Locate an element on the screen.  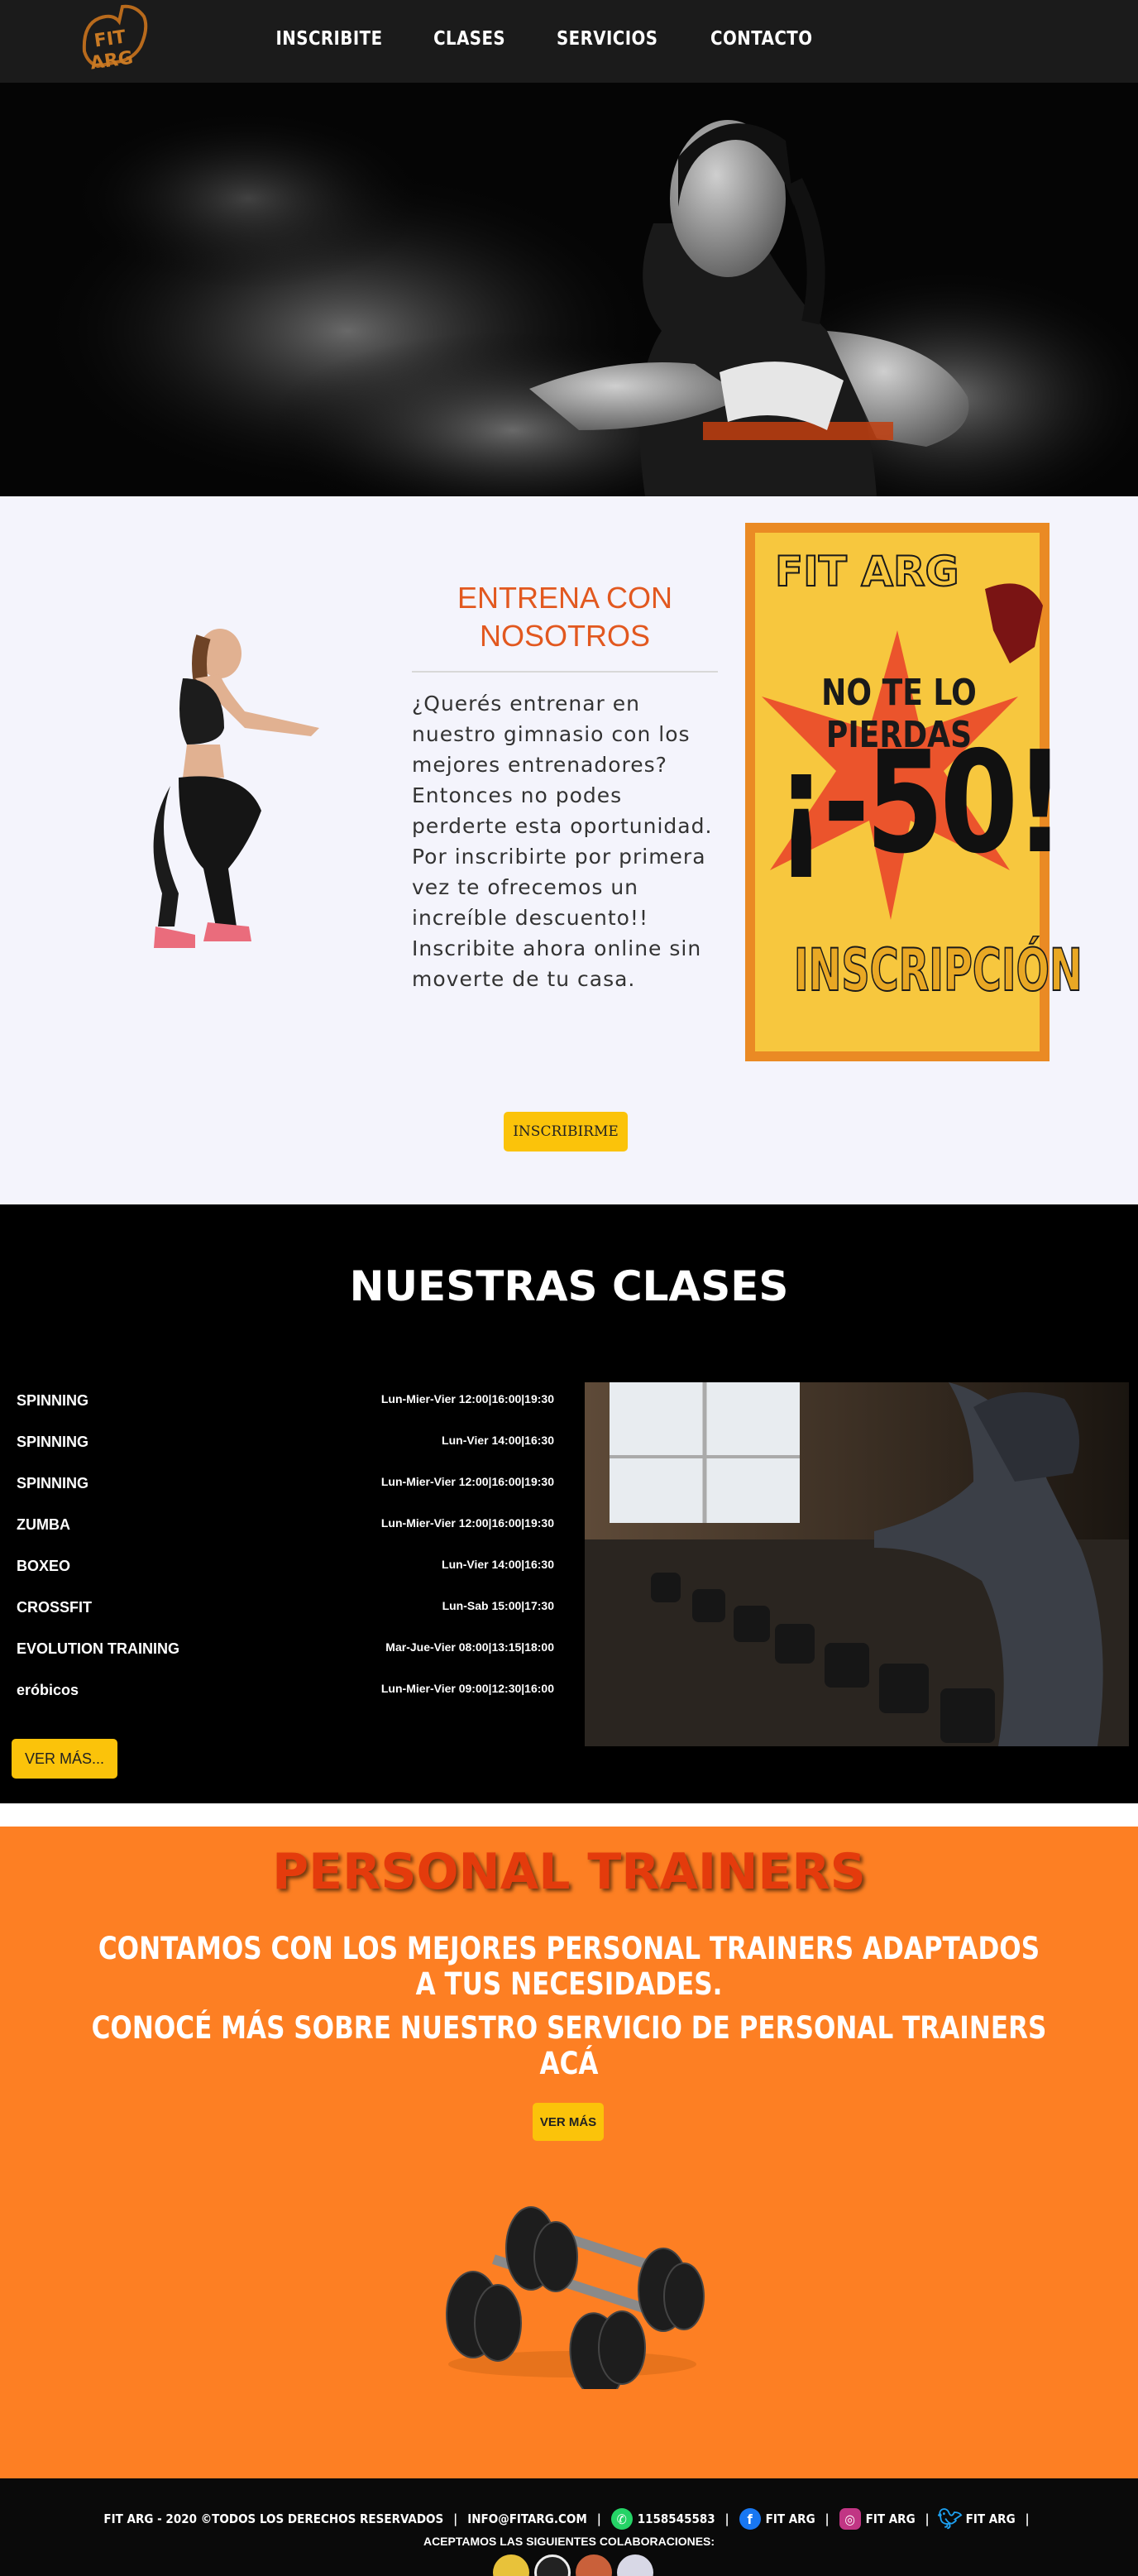
footer-instagram-link: FIT ARG is located at coordinates (891, 2519).